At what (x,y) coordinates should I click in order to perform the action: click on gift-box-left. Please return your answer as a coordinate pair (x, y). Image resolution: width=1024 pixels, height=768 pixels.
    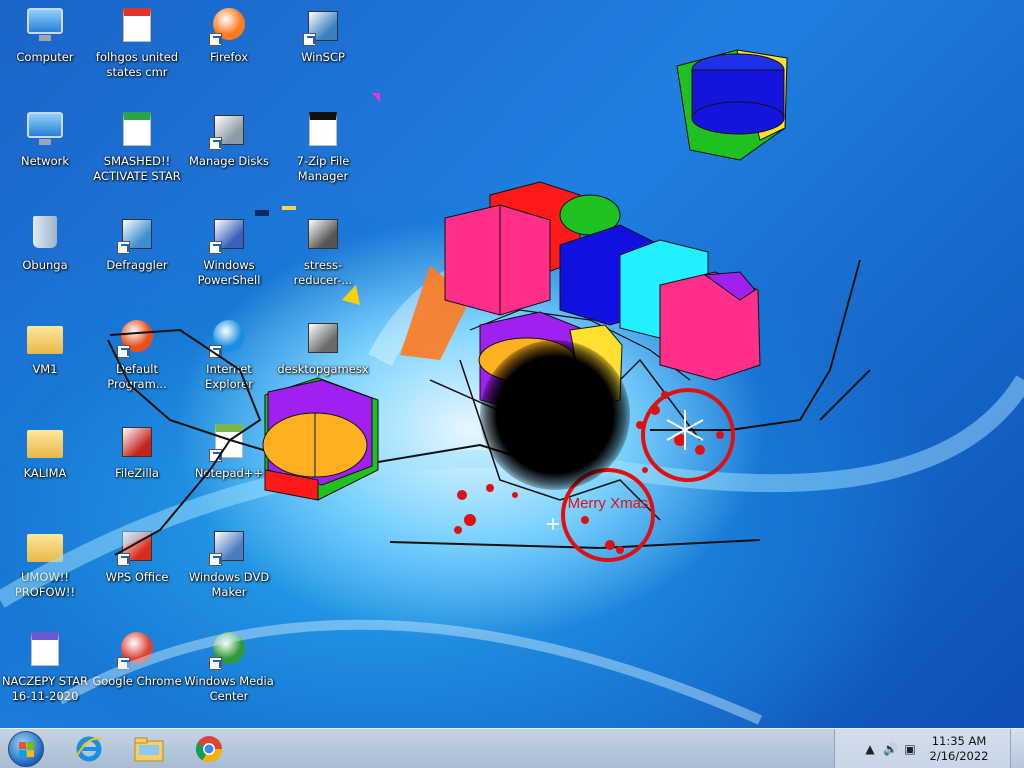
    Looking at the image, I should click on (320, 439).